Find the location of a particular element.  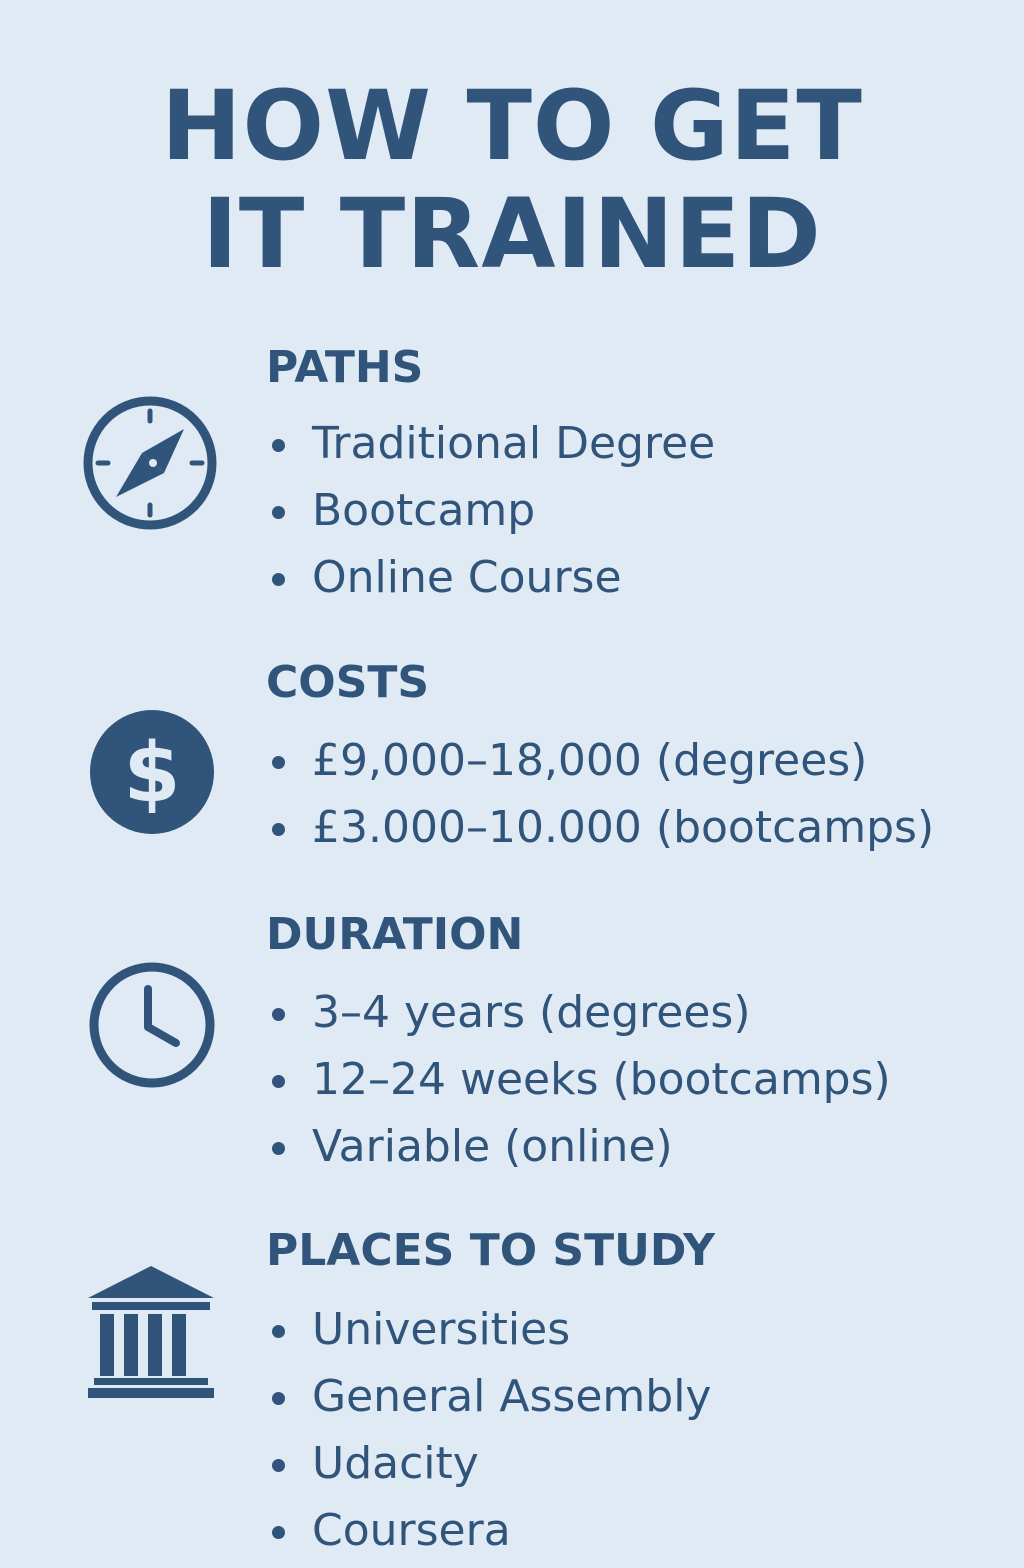

list-item: General Assembly is located at coordinates (488, 1400).